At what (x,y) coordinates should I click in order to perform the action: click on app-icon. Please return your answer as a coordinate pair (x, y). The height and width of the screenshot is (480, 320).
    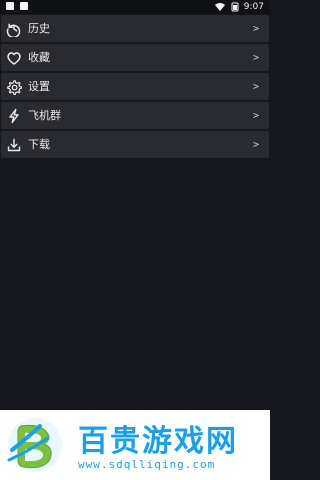
    Looking at the image, I should click on (24, 6).